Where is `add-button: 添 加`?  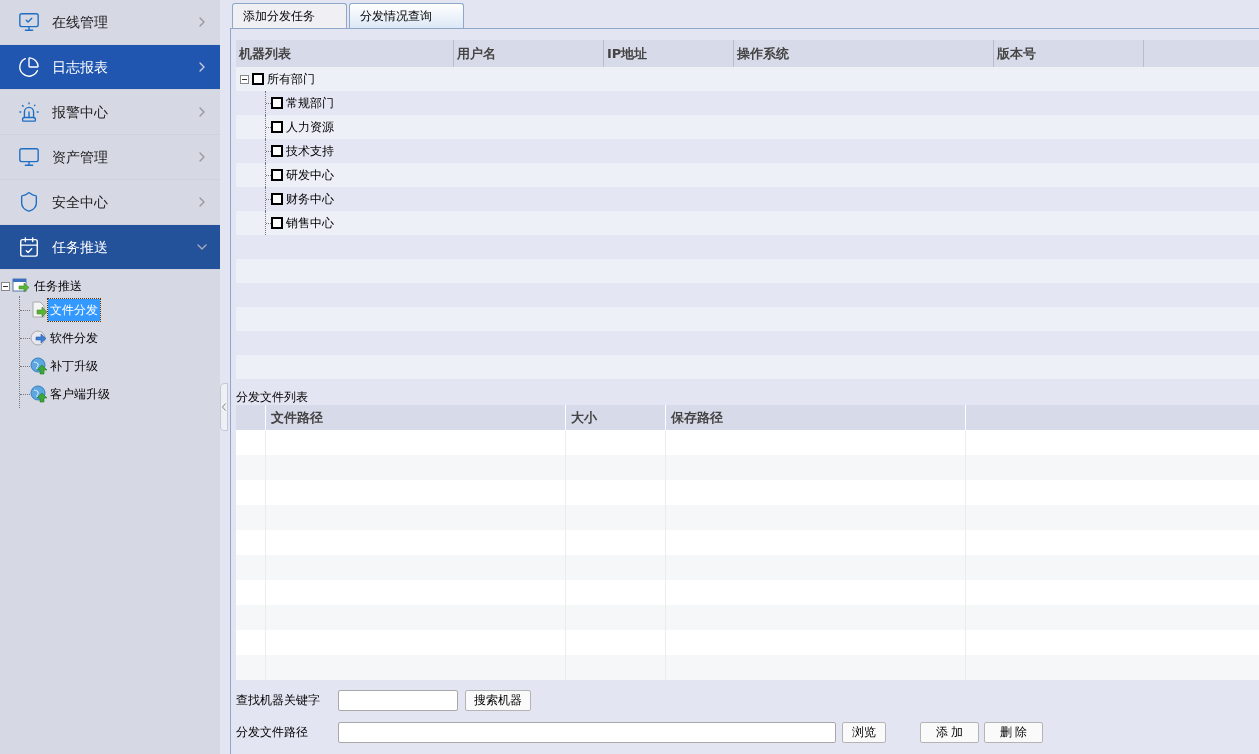 add-button: 添 加 is located at coordinates (949, 732).